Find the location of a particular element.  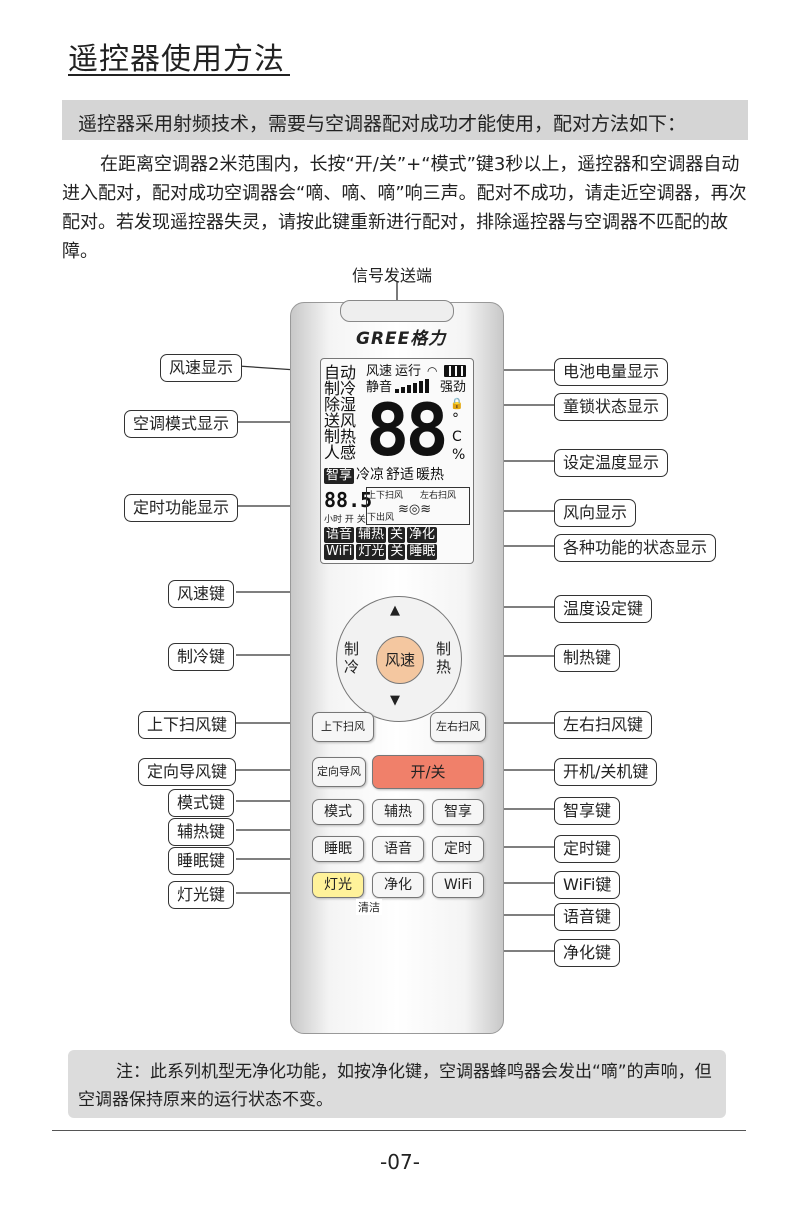

signal-emitter is located at coordinates (397, 311).